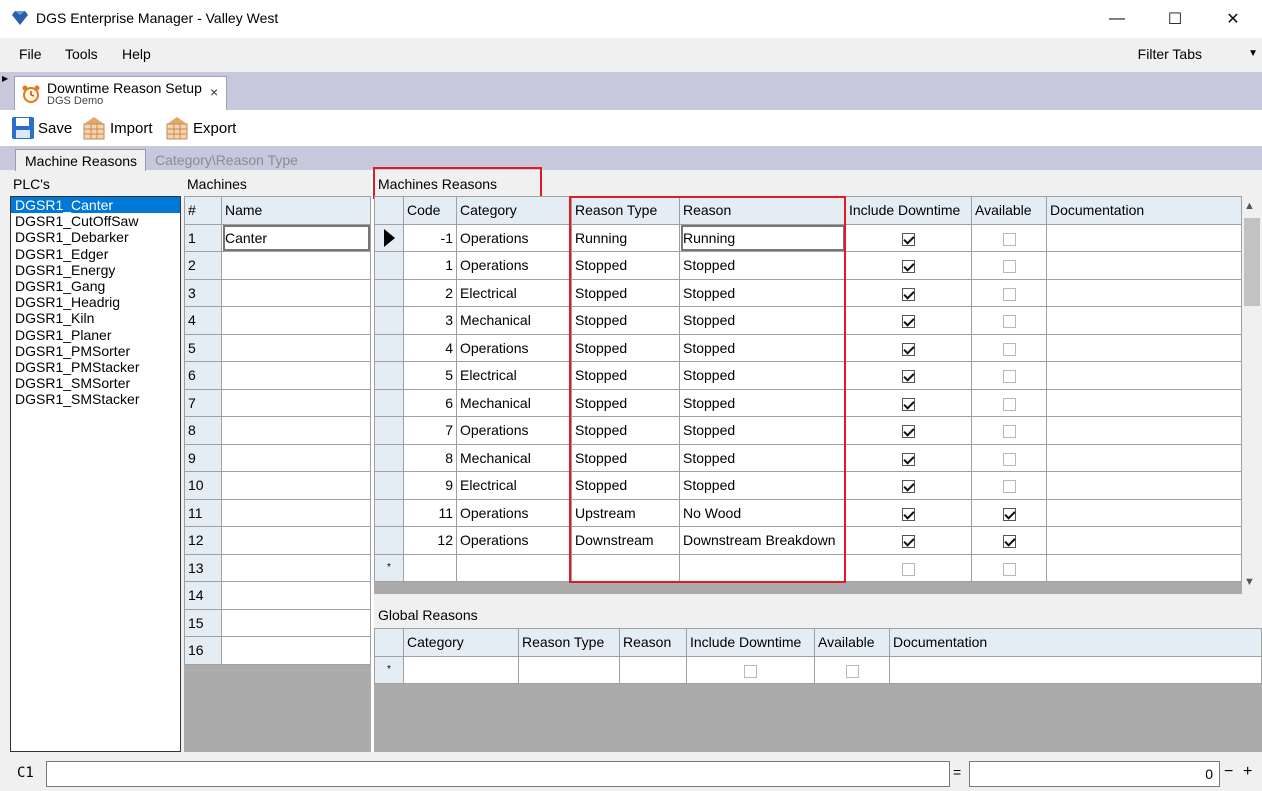  What do you see at coordinates (514, 210) in the screenshot?
I see `column-header-category: Category` at bounding box center [514, 210].